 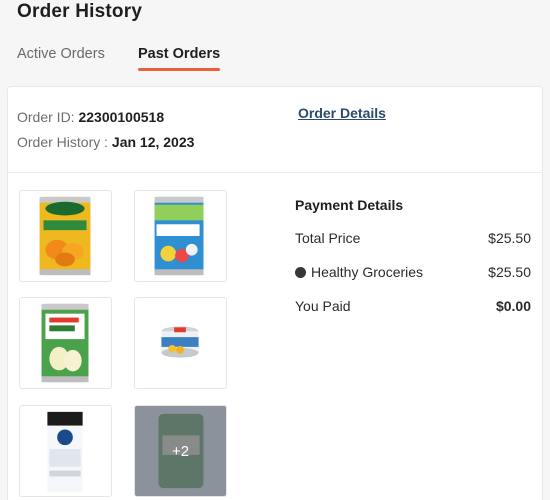 I want to click on product-thumb-fruit-cocktail, so click(x=180, y=236).